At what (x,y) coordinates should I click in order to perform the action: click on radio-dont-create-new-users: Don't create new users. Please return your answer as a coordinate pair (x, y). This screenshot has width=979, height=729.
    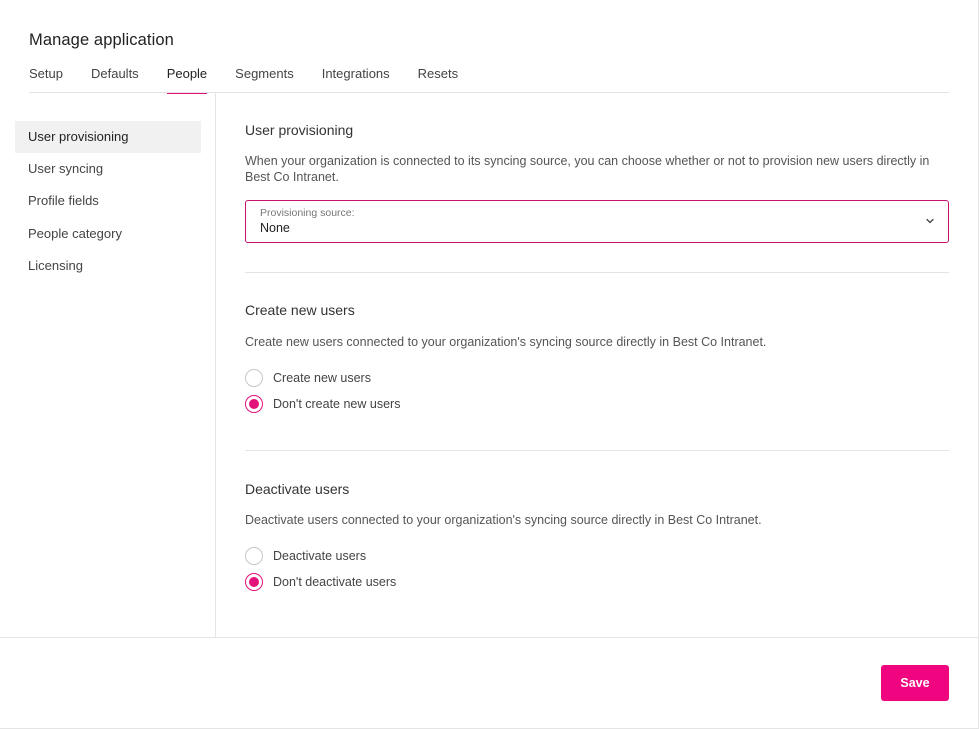
    Looking at the image, I should click on (322, 404).